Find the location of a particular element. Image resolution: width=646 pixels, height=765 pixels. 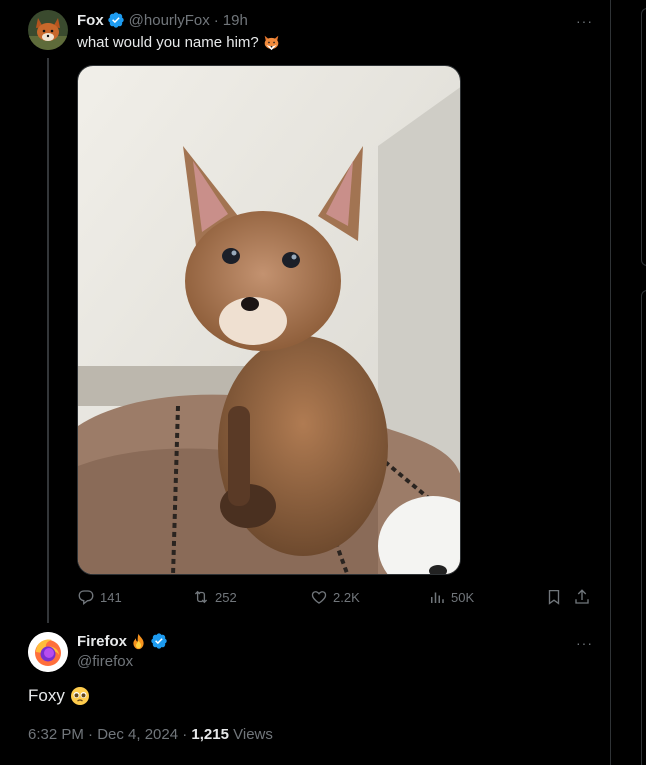

thread-connector is located at coordinates (48, 340).